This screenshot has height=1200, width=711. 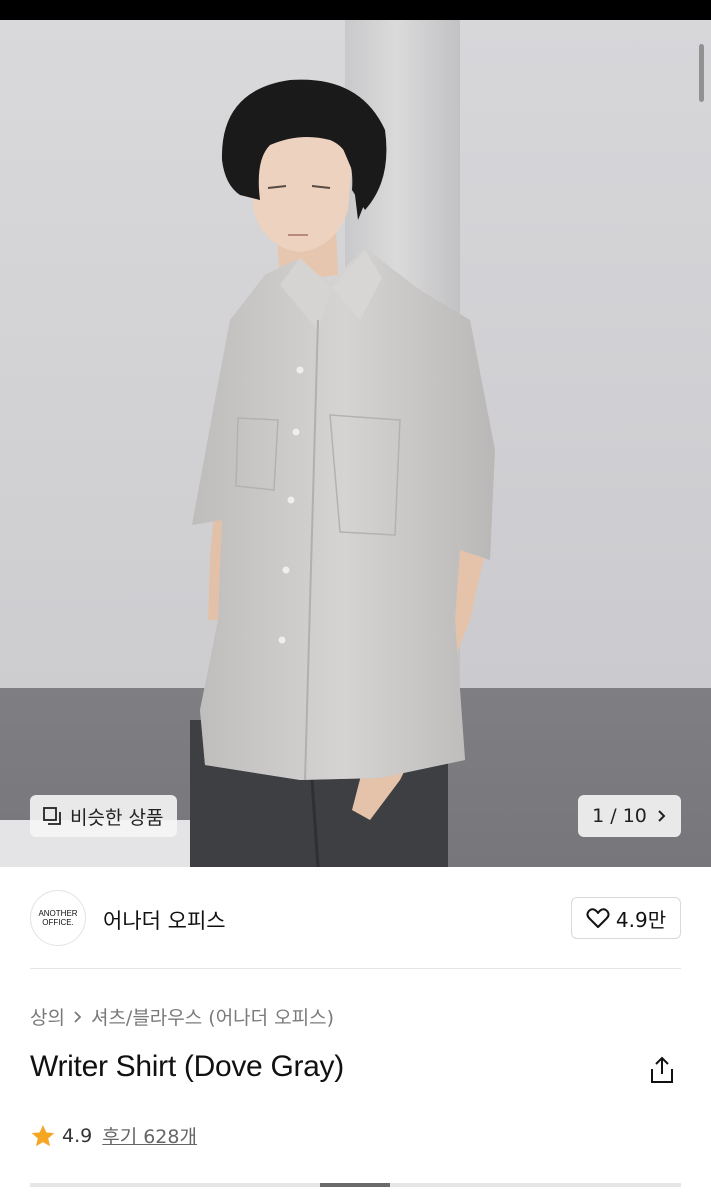 I want to click on rating-row: 4.9 후기 628개, so click(x=113, y=1135).